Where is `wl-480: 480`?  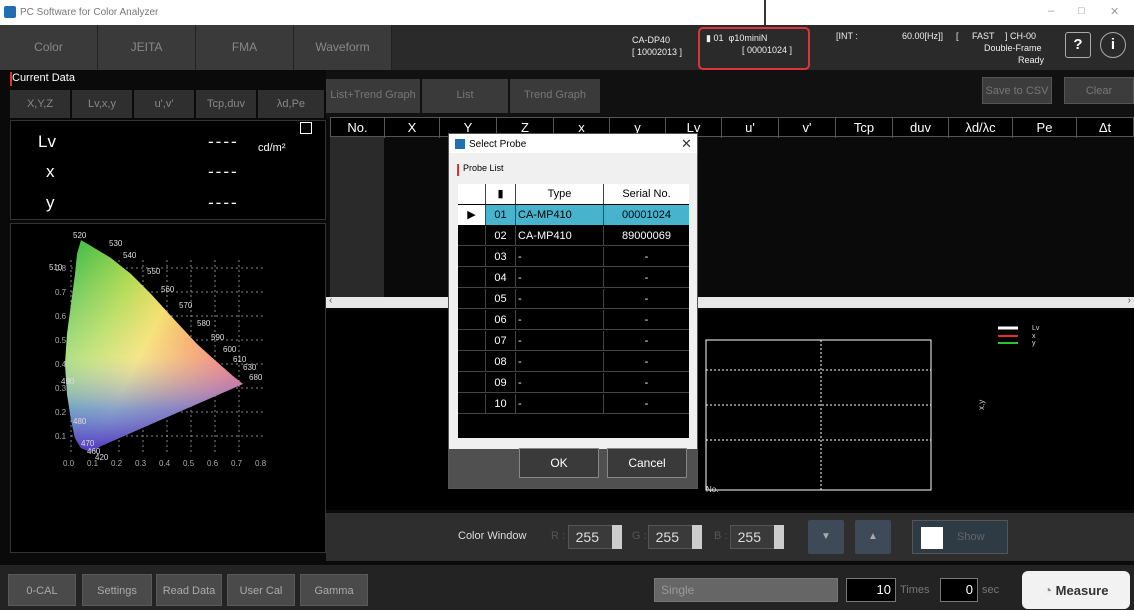 wl-480: 480 is located at coordinates (80, 421).